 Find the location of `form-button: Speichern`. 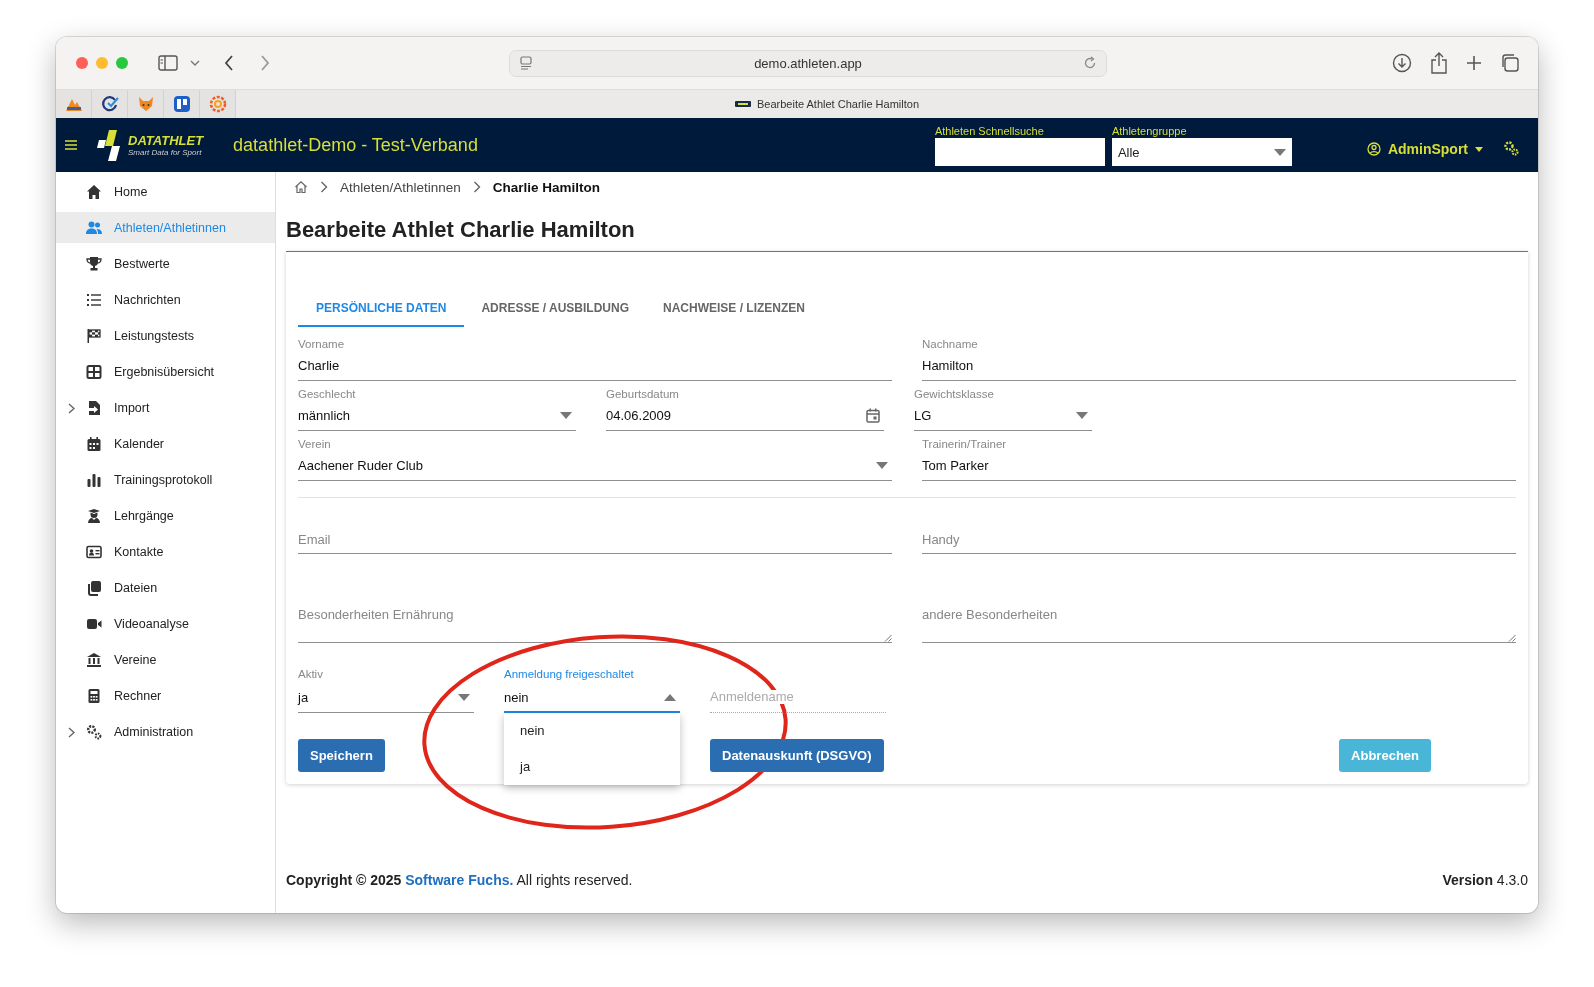

form-button: Speichern is located at coordinates (341, 755).